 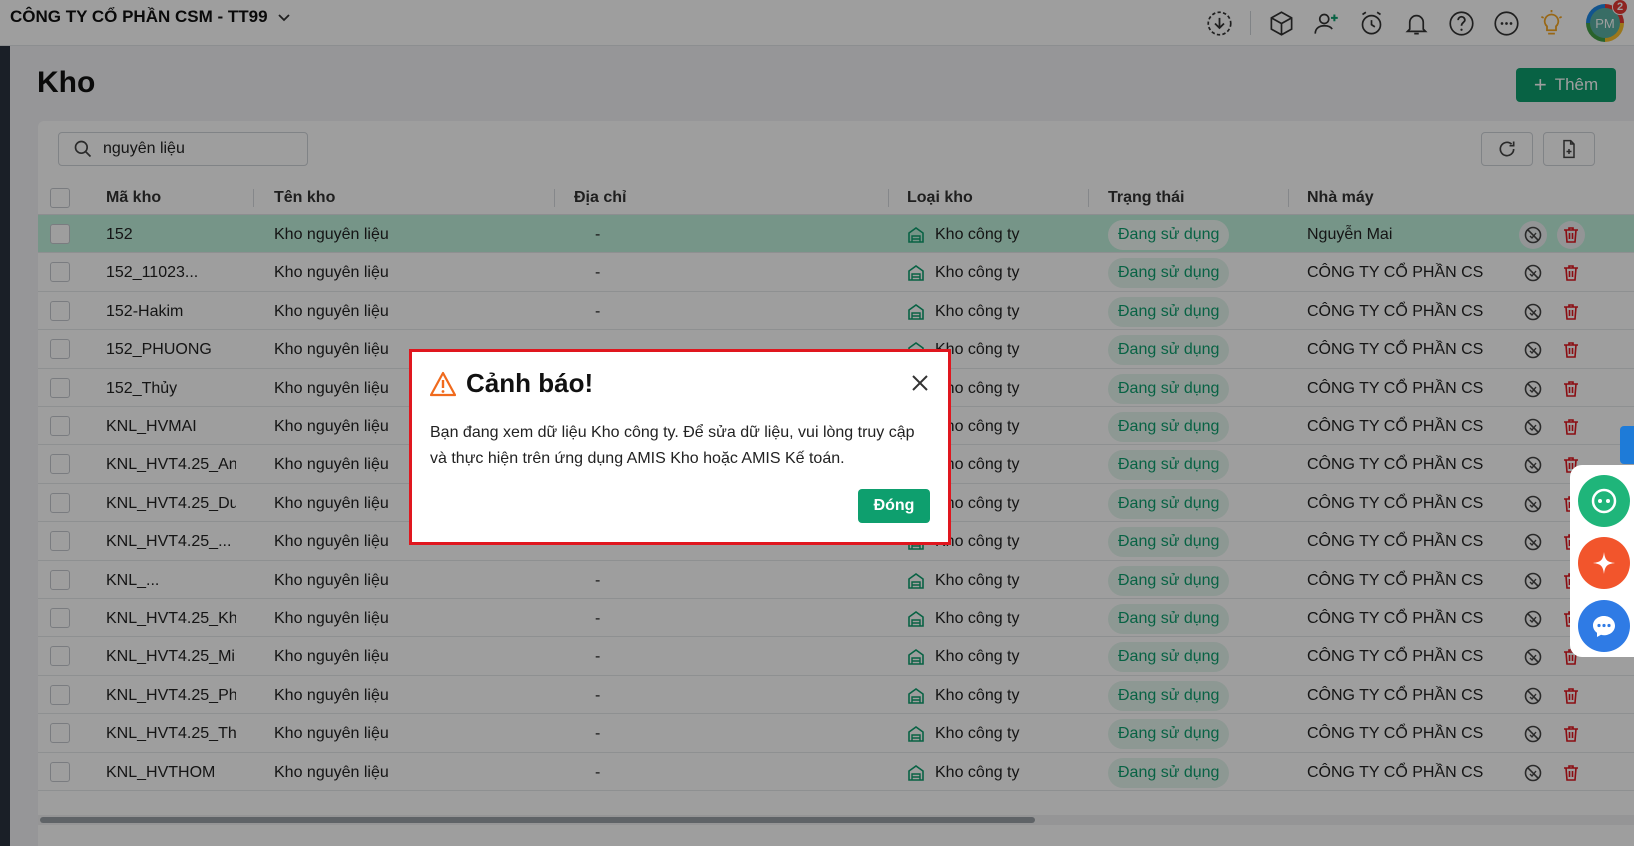 What do you see at coordinates (530, 383) in the screenshot?
I see `dialog-title: Cảnh báo!` at bounding box center [530, 383].